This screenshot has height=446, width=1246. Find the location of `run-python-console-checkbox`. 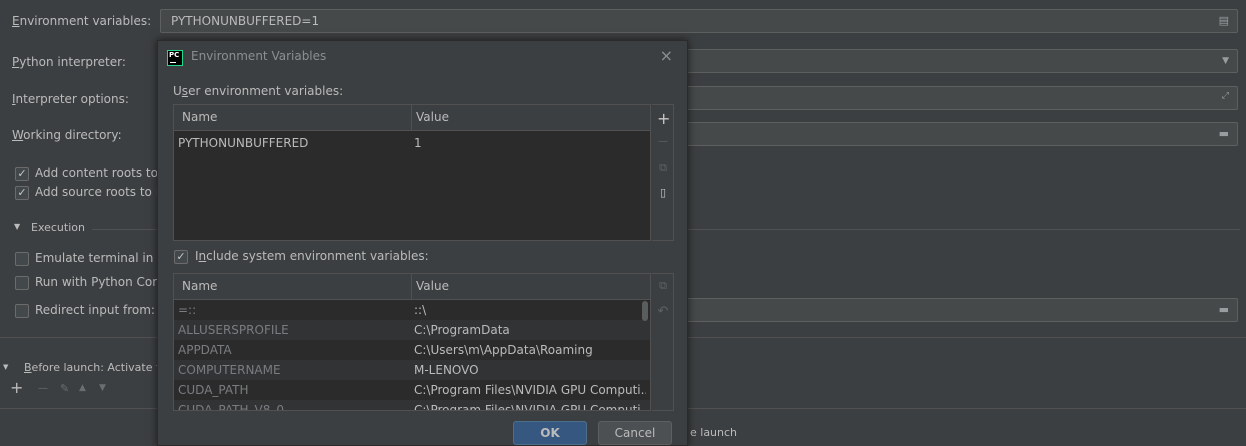

run-python-console-checkbox is located at coordinates (22, 283).